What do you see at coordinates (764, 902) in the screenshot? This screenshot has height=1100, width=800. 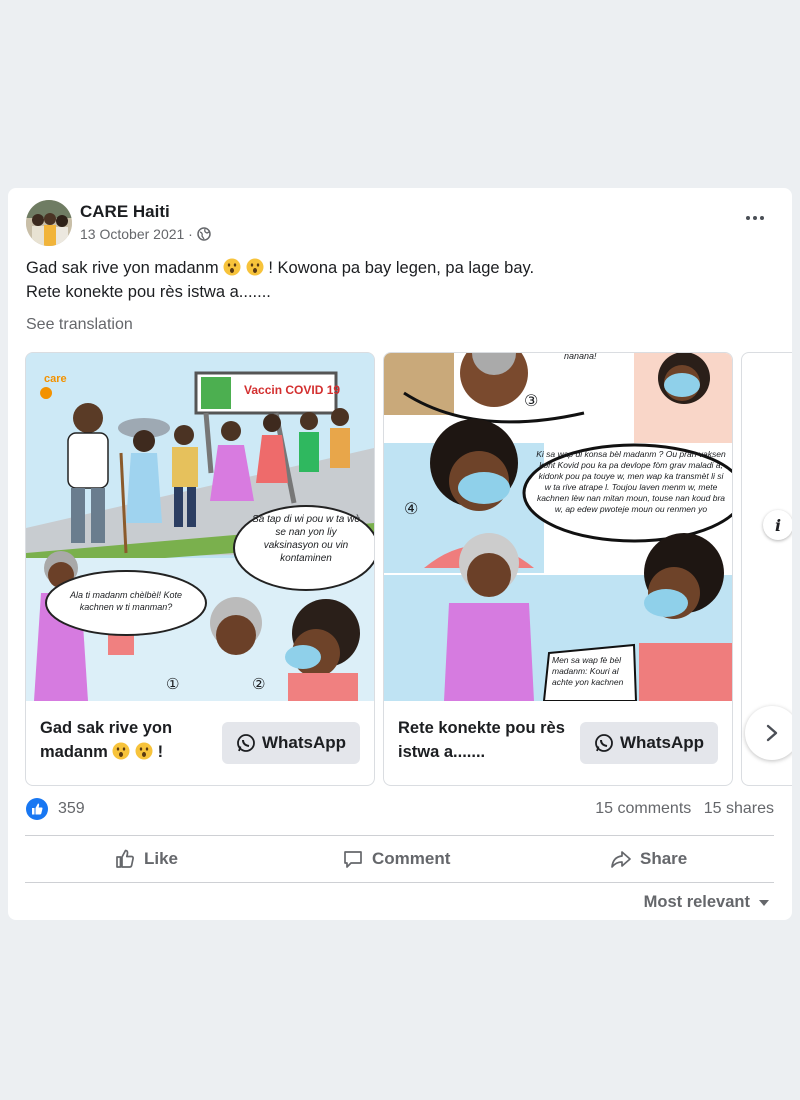 I see `chevron-down-icon` at bounding box center [764, 902].